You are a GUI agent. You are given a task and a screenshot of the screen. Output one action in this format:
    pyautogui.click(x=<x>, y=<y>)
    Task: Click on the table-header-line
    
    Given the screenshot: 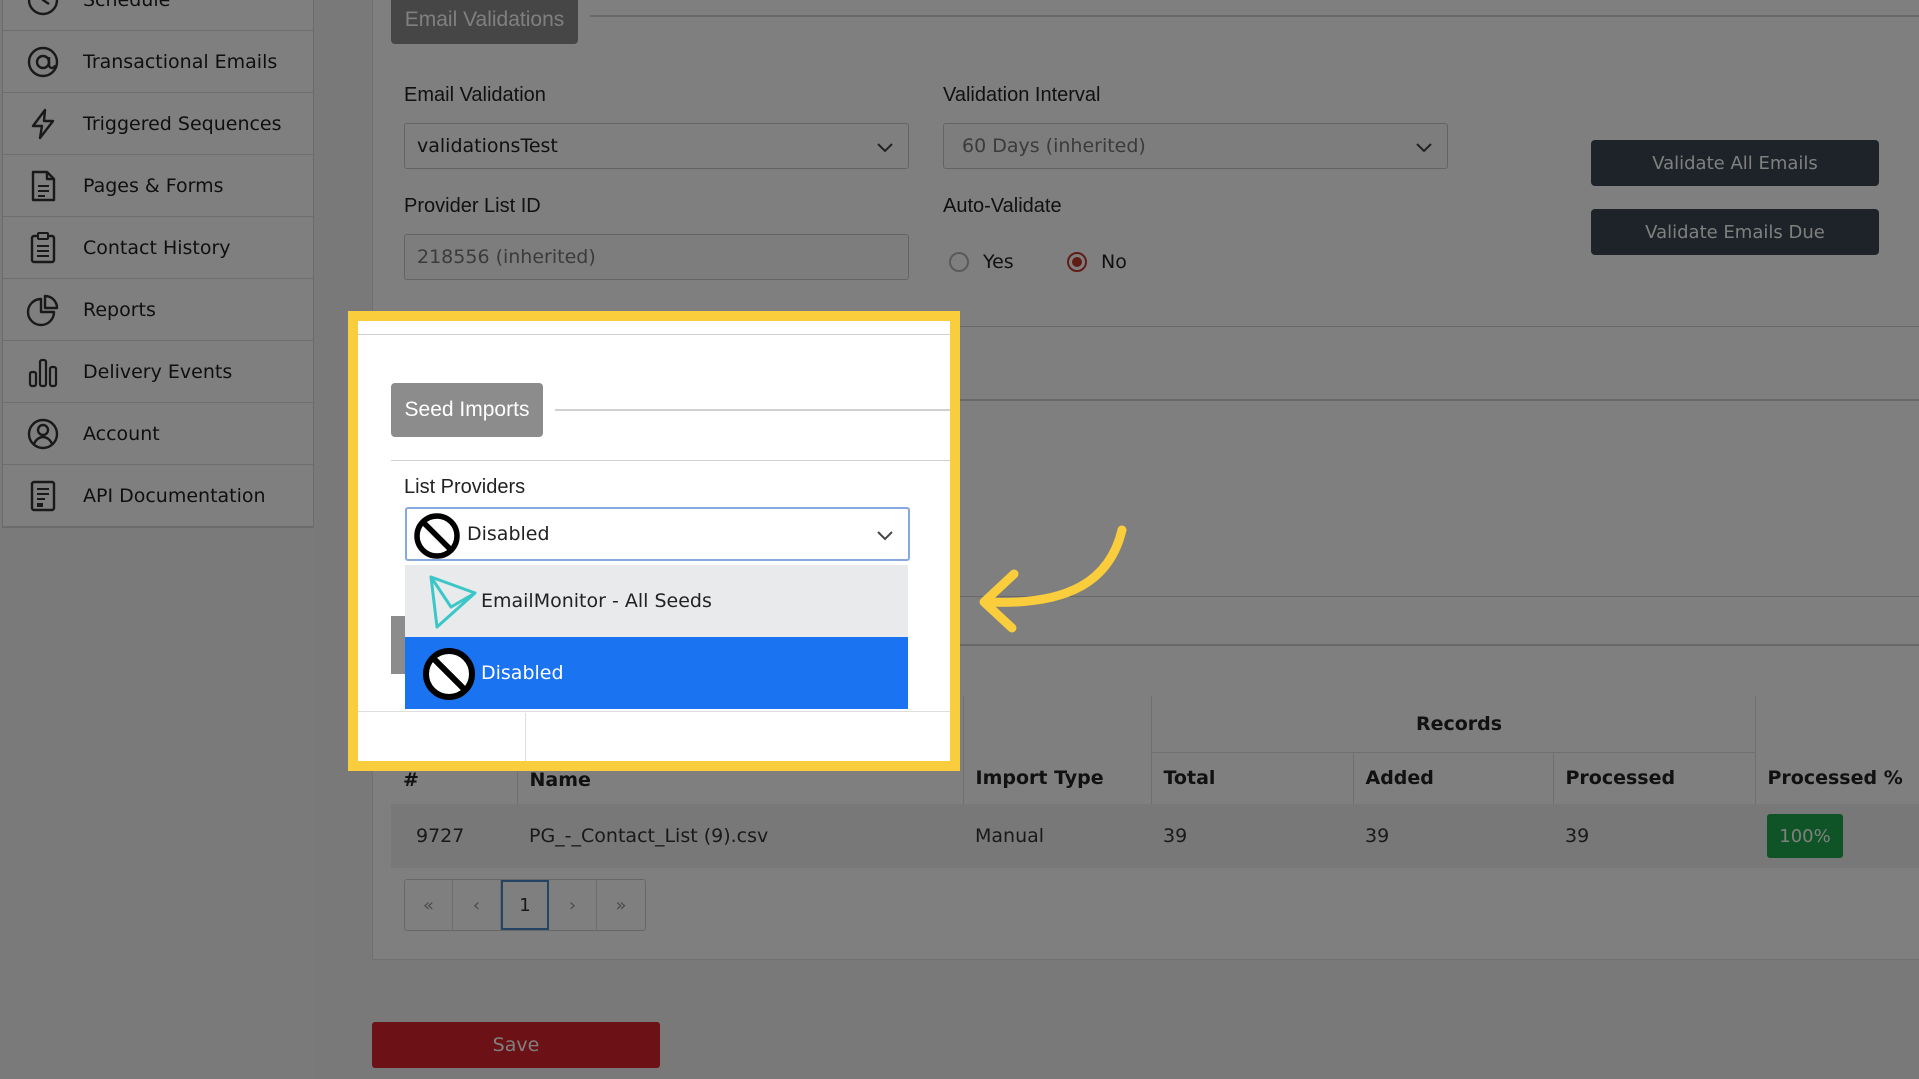 What is the action you would take?
    pyautogui.click(x=654, y=711)
    